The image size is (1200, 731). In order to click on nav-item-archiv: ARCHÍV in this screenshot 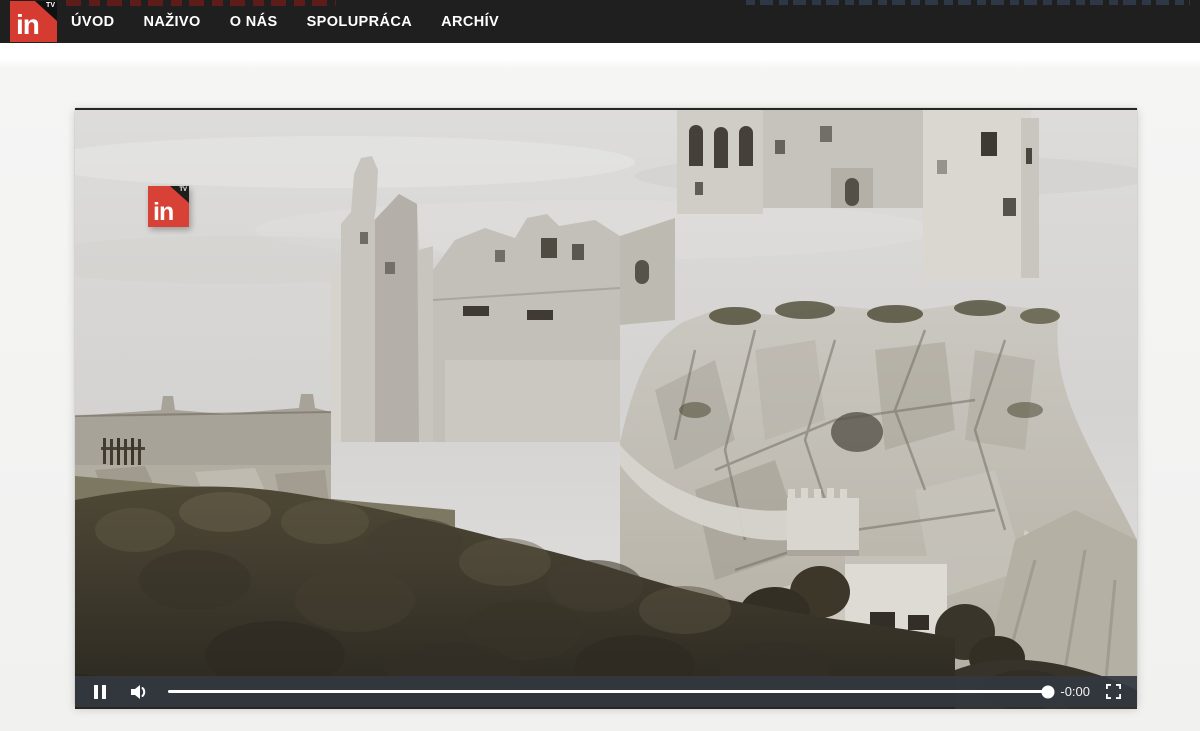, I will do `click(470, 22)`.